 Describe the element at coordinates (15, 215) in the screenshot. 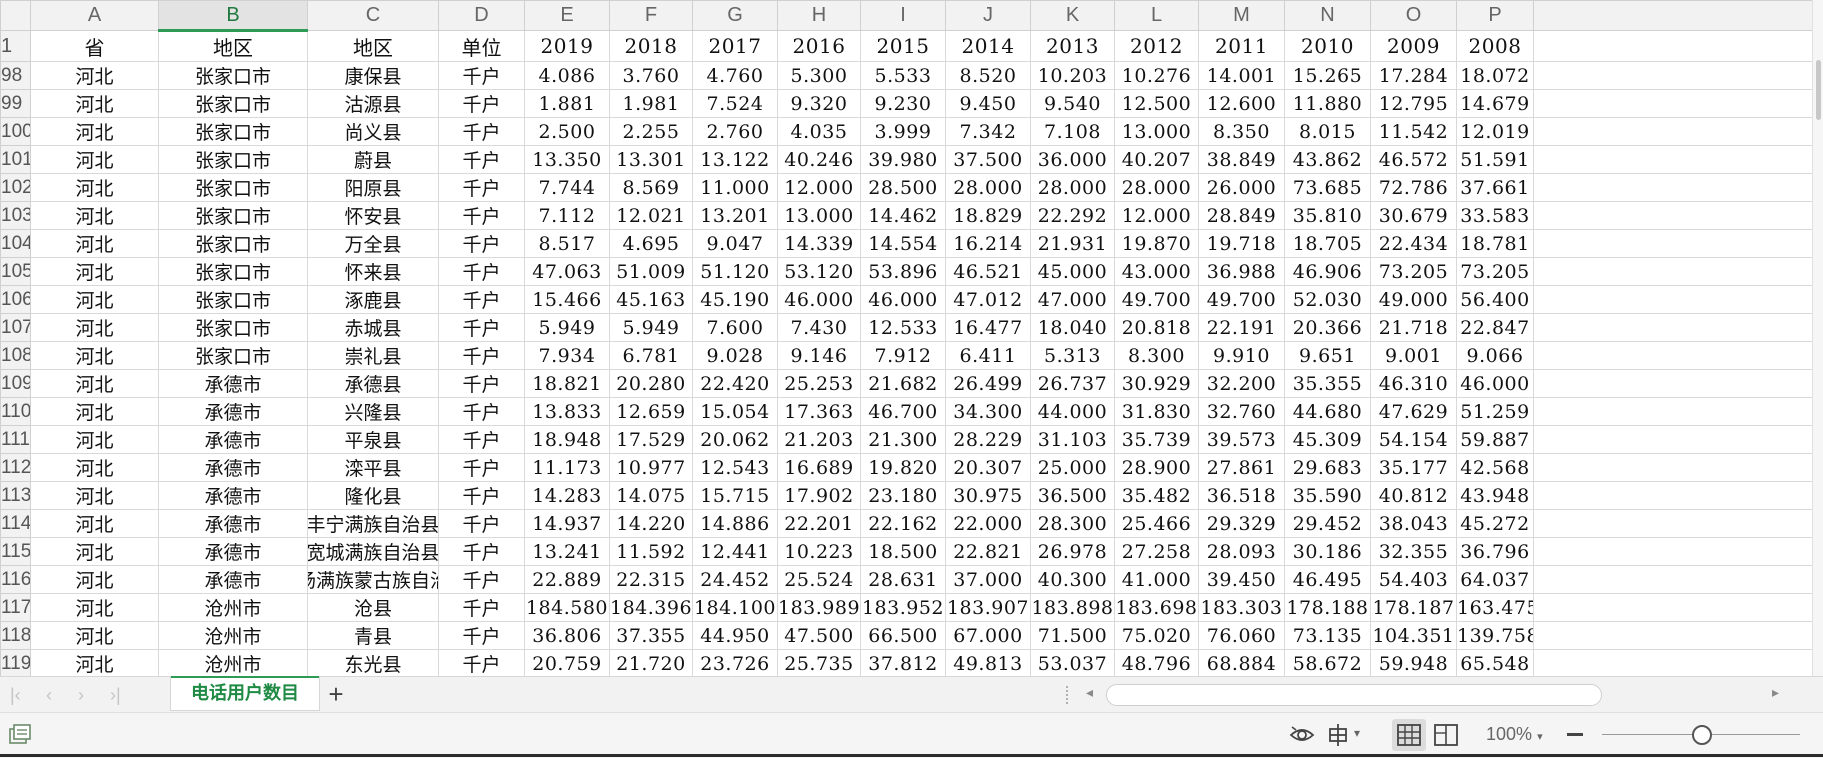

I see `row-header: 103` at that location.